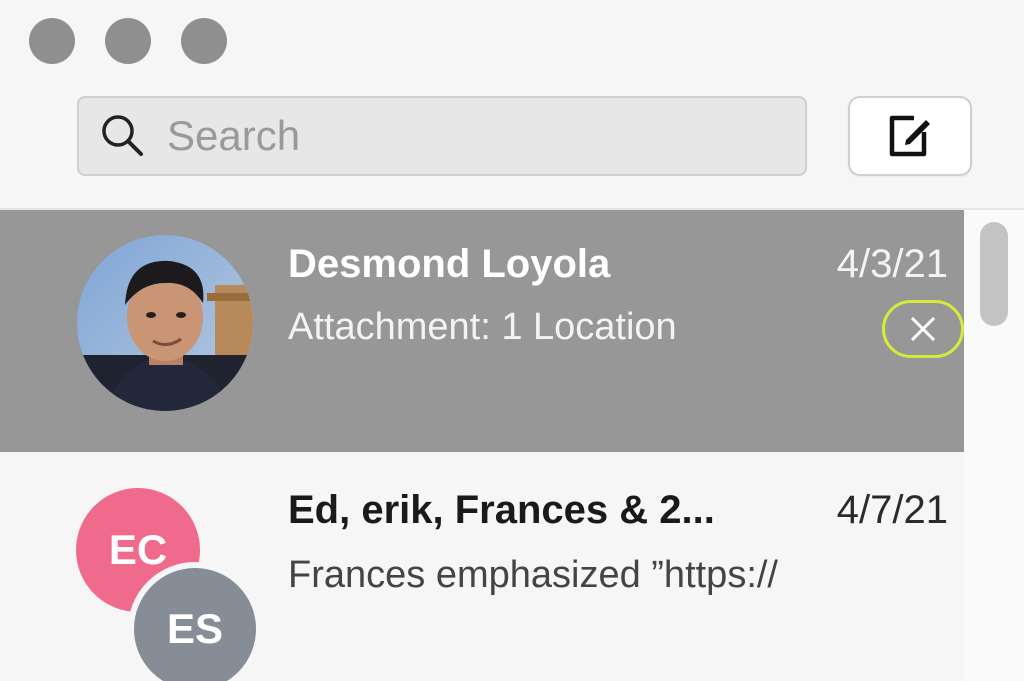  Describe the element at coordinates (892, 264) in the screenshot. I see `conversation-date: 4/3/21` at that location.